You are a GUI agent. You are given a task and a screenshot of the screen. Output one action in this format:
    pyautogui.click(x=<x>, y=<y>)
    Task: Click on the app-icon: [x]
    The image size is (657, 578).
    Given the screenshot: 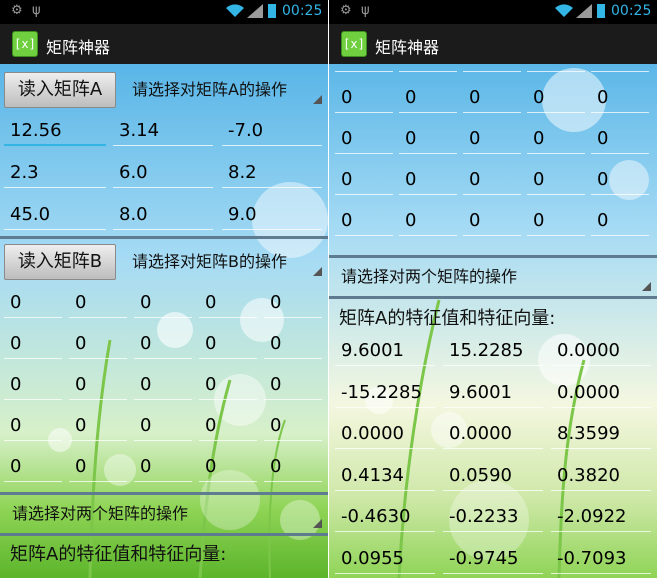 What is the action you would take?
    pyautogui.click(x=354, y=44)
    